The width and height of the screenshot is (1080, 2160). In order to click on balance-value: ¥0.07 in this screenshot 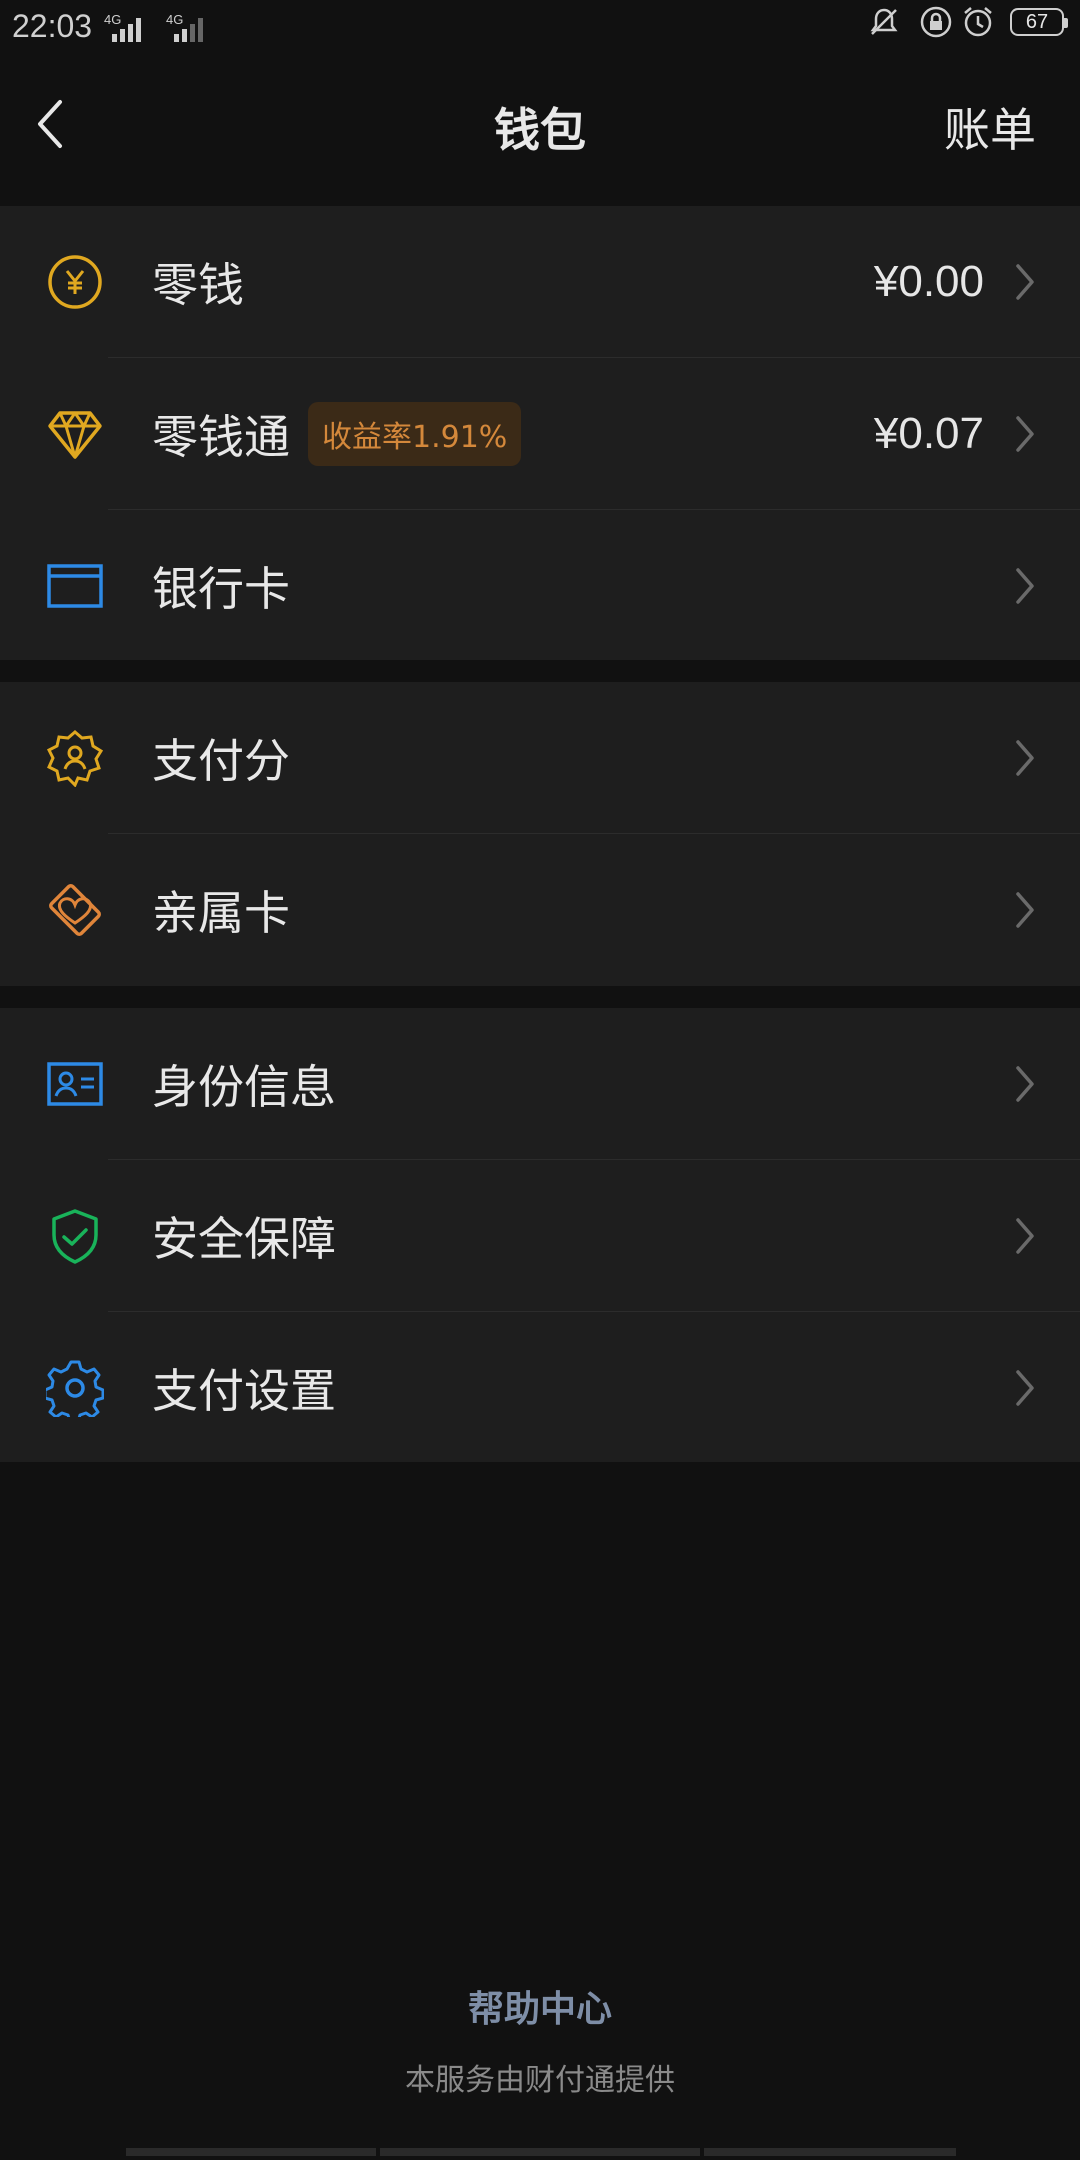, I will do `click(928, 433)`.